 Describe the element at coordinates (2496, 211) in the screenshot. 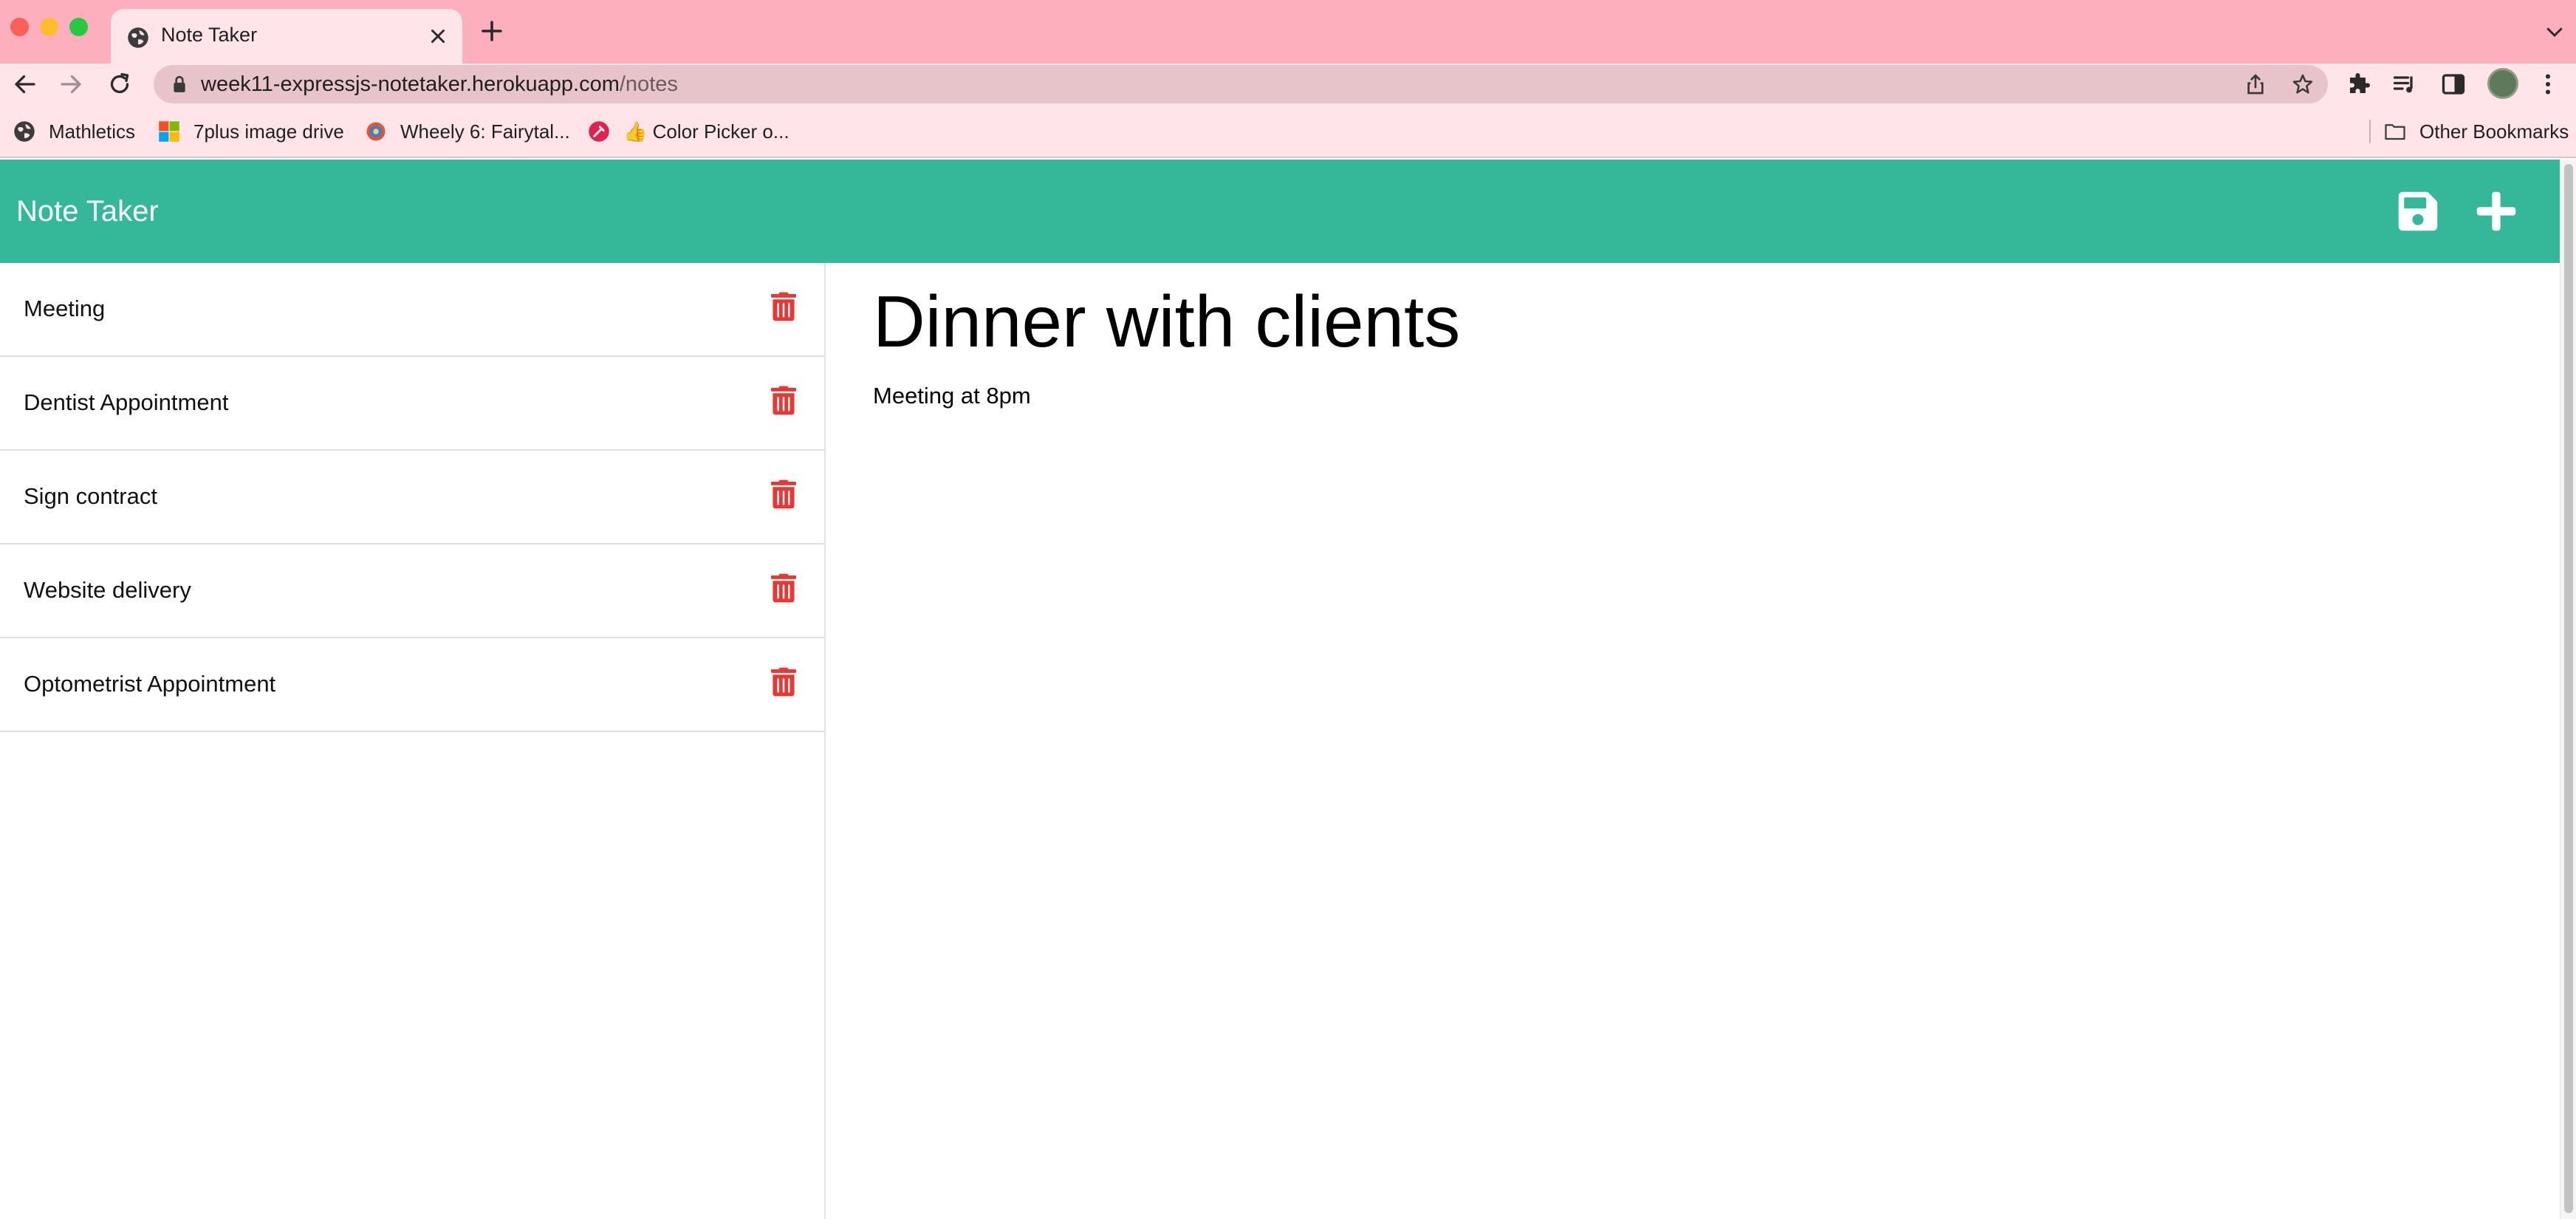

I see `new-note-plus-icon` at that location.